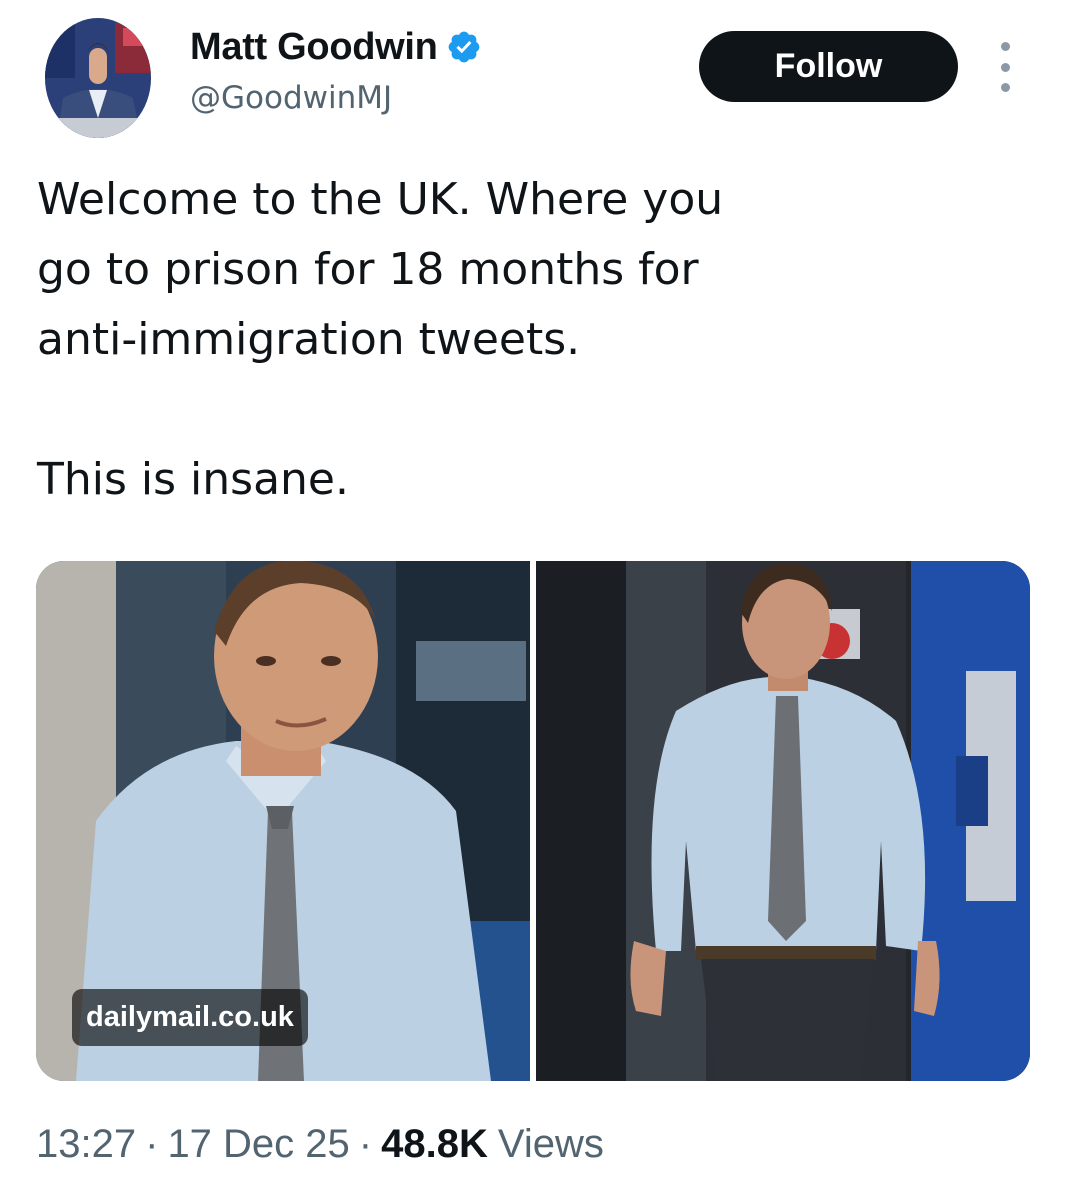  I want to click on avatar-image, so click(98, 78).